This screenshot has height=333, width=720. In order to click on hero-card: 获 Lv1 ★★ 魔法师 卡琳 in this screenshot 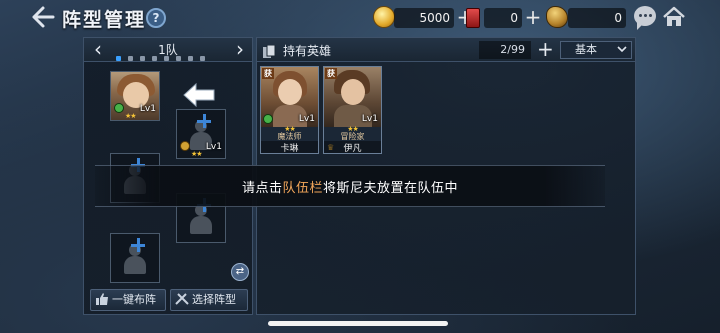, I will do `click(289, 110)`.